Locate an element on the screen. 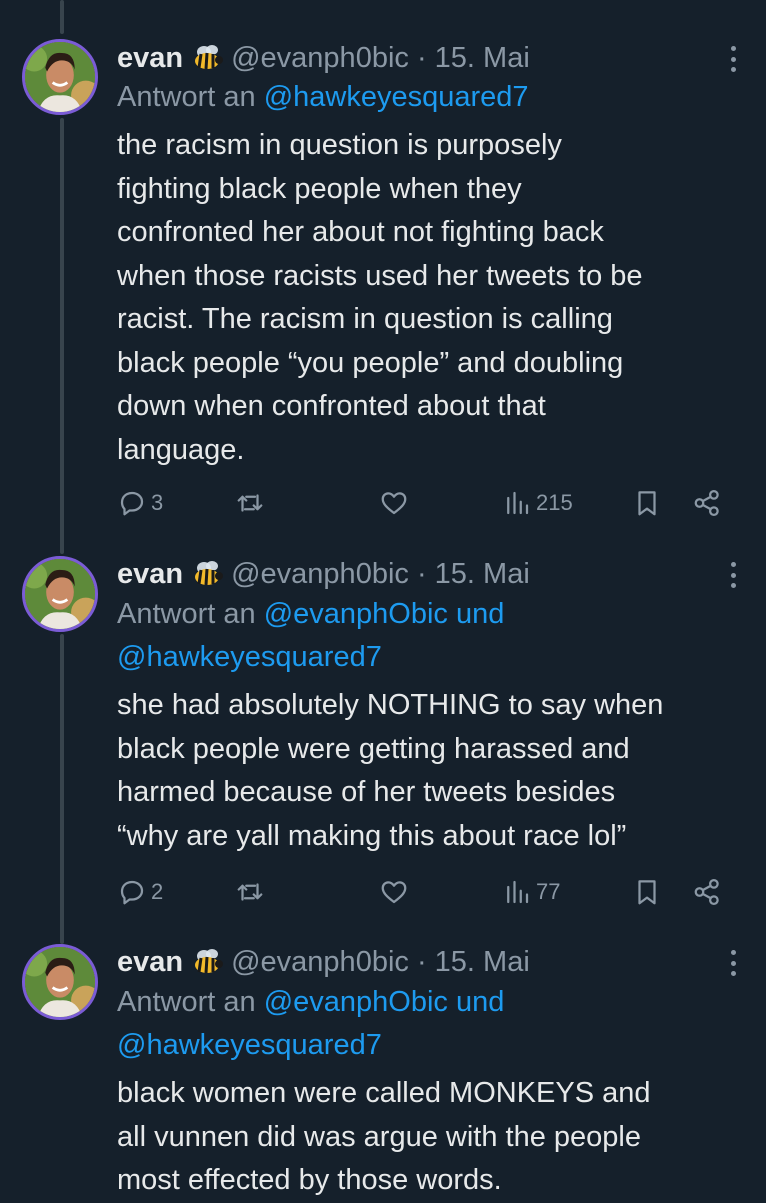 This screenshot has height=1203, width=766. views-count: 77 is located at coordinates (548, 891).